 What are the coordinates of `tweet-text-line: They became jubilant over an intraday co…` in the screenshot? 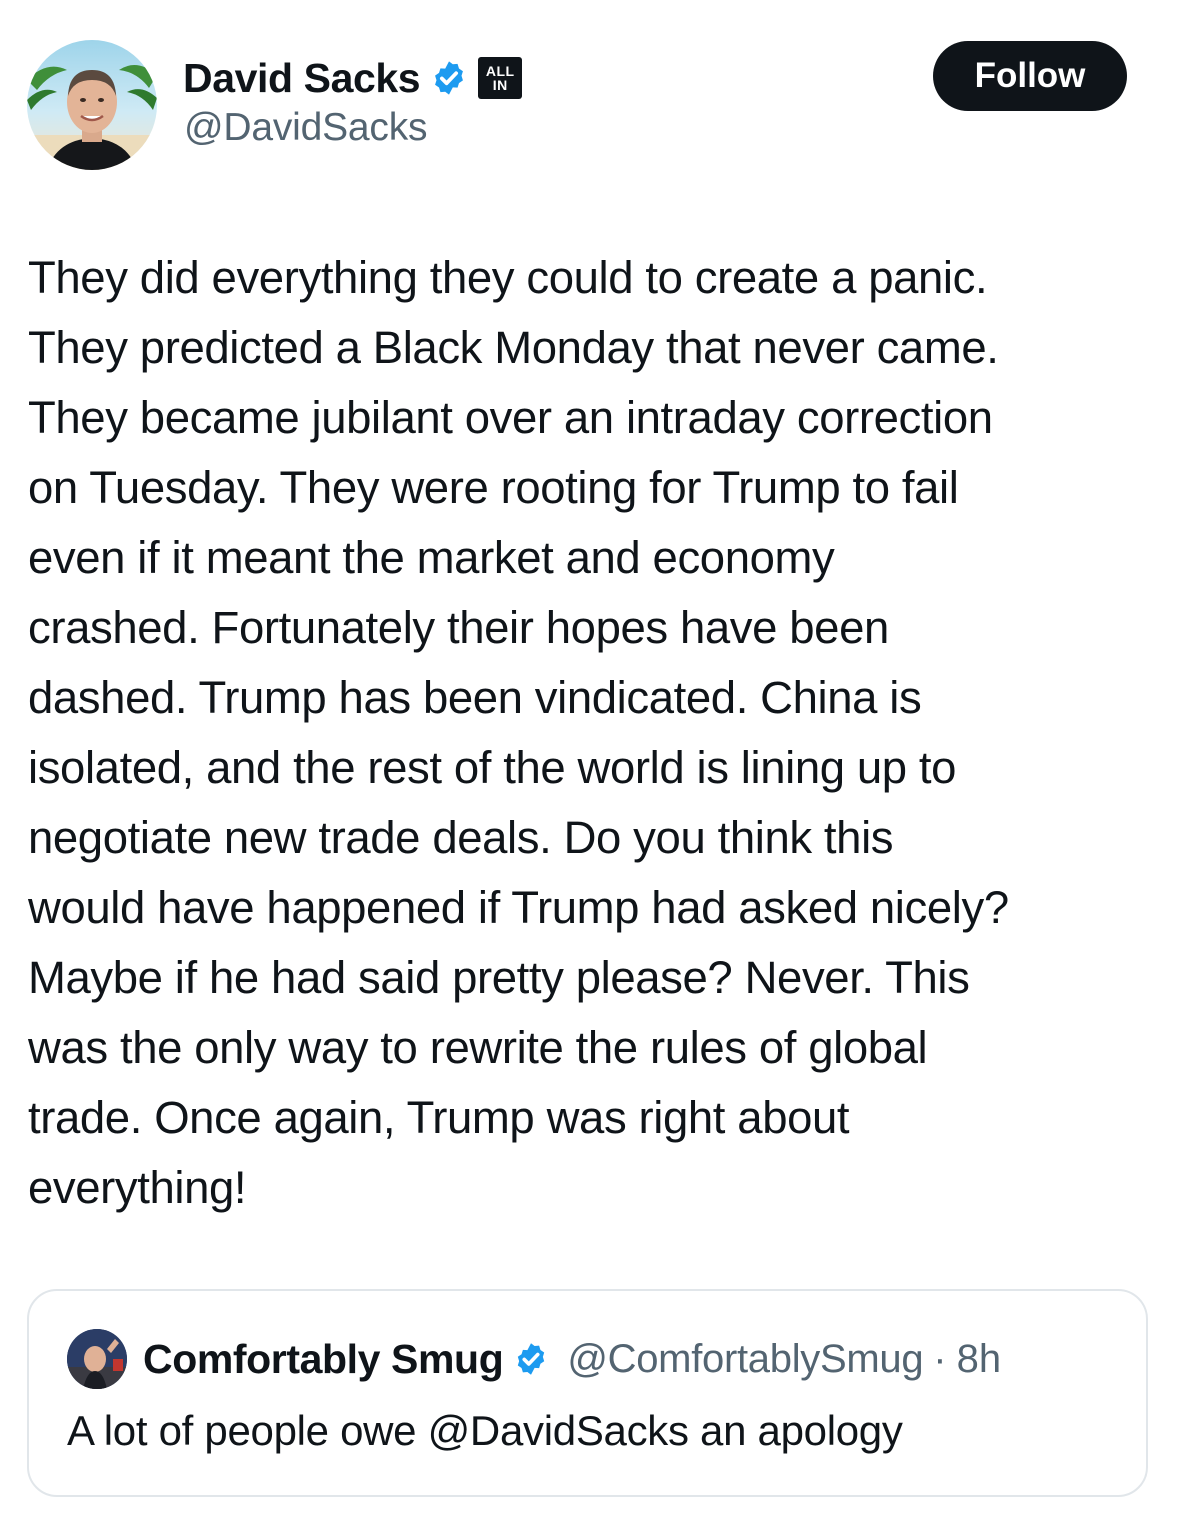 It's located at (510, 417).